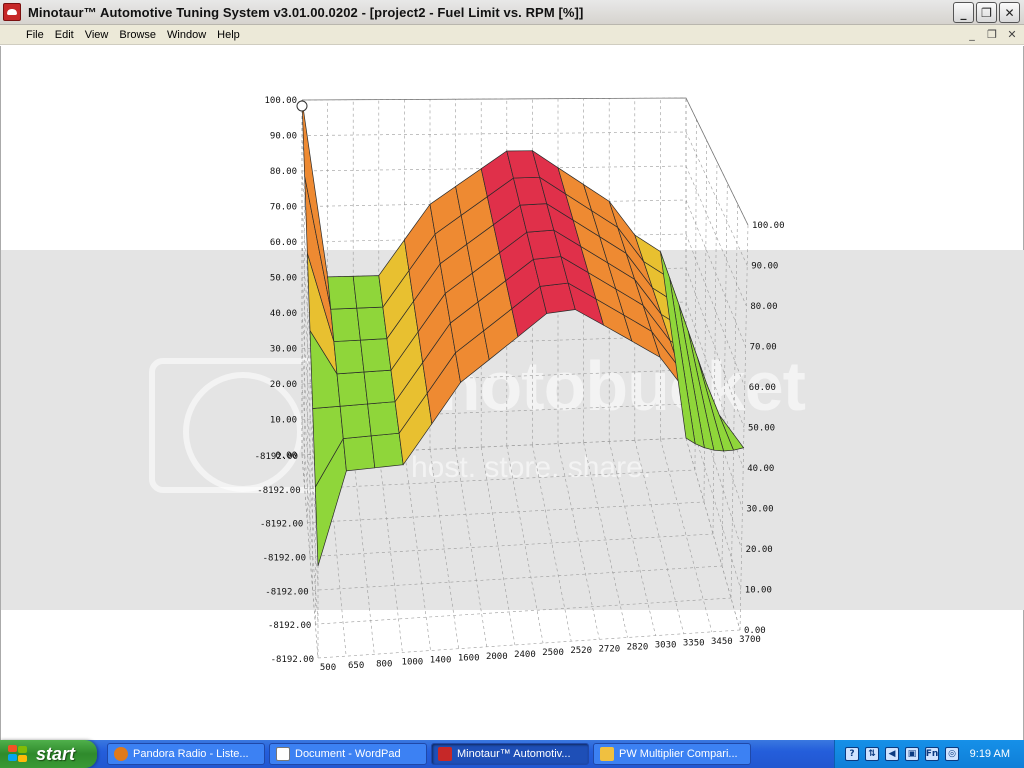  I want to click on z-tick-label-left: 70.00, so click(283, 208).